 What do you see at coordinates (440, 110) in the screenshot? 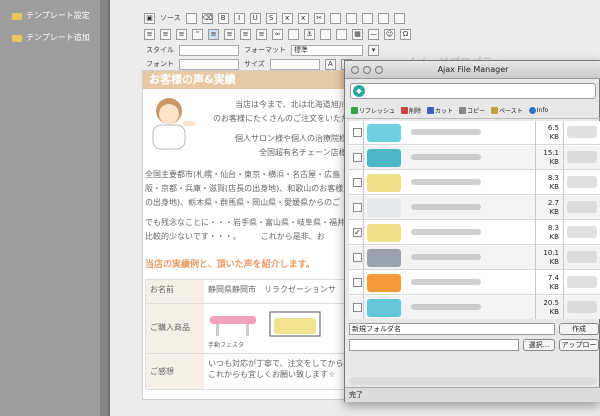
I see `cut-button: カット` at bounding box center [440, 110].